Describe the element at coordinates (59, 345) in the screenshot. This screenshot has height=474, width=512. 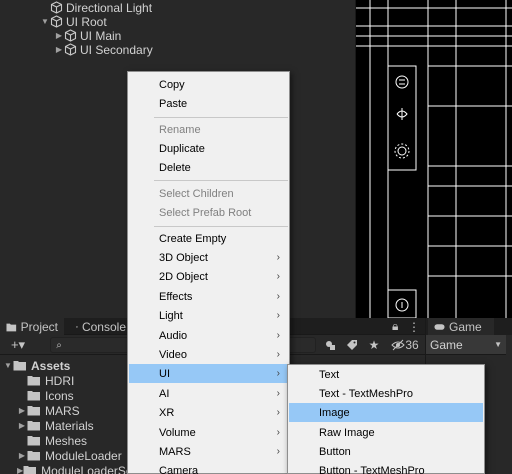
I see `search-icon: ⌕` at that location.